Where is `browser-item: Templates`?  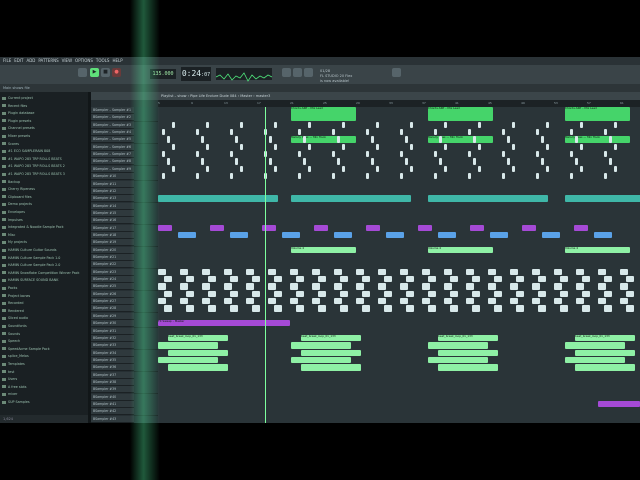
browser-item: Templates is located at coordinates (13, 364).